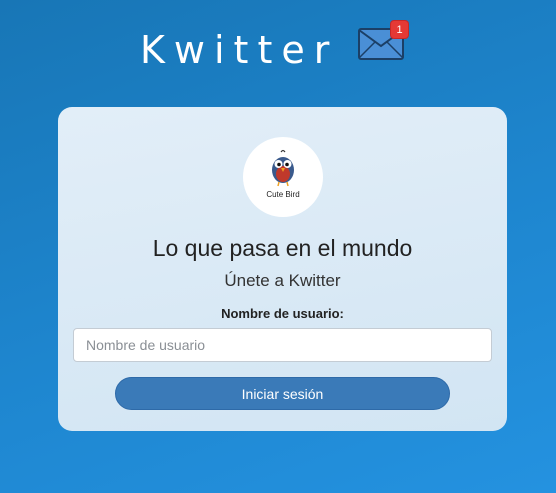 The height and width of the screenshot is (493, 556). I want to click on username-input, so click(282, 345).